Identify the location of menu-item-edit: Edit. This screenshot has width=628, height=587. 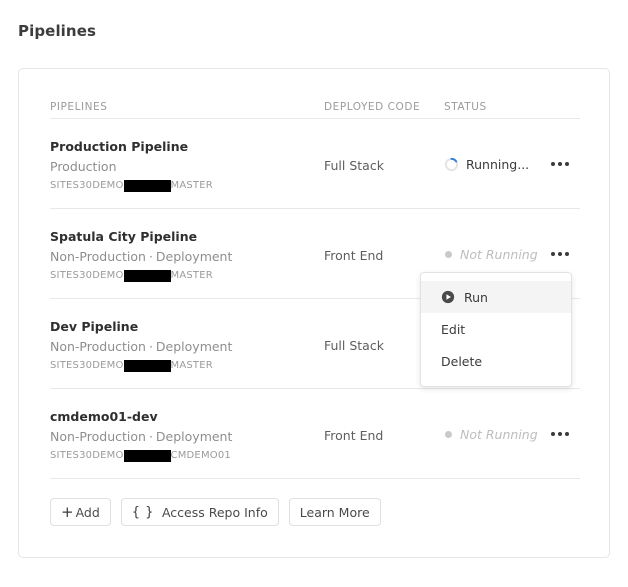
(496, 329).